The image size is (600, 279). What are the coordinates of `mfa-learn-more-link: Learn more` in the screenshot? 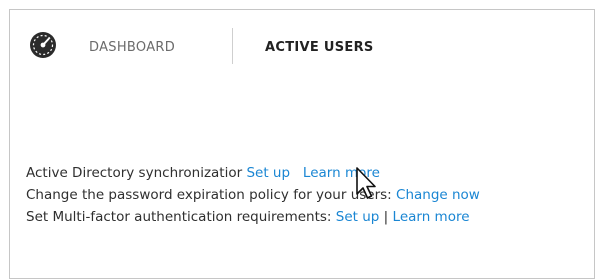 It's located at (431, 217).